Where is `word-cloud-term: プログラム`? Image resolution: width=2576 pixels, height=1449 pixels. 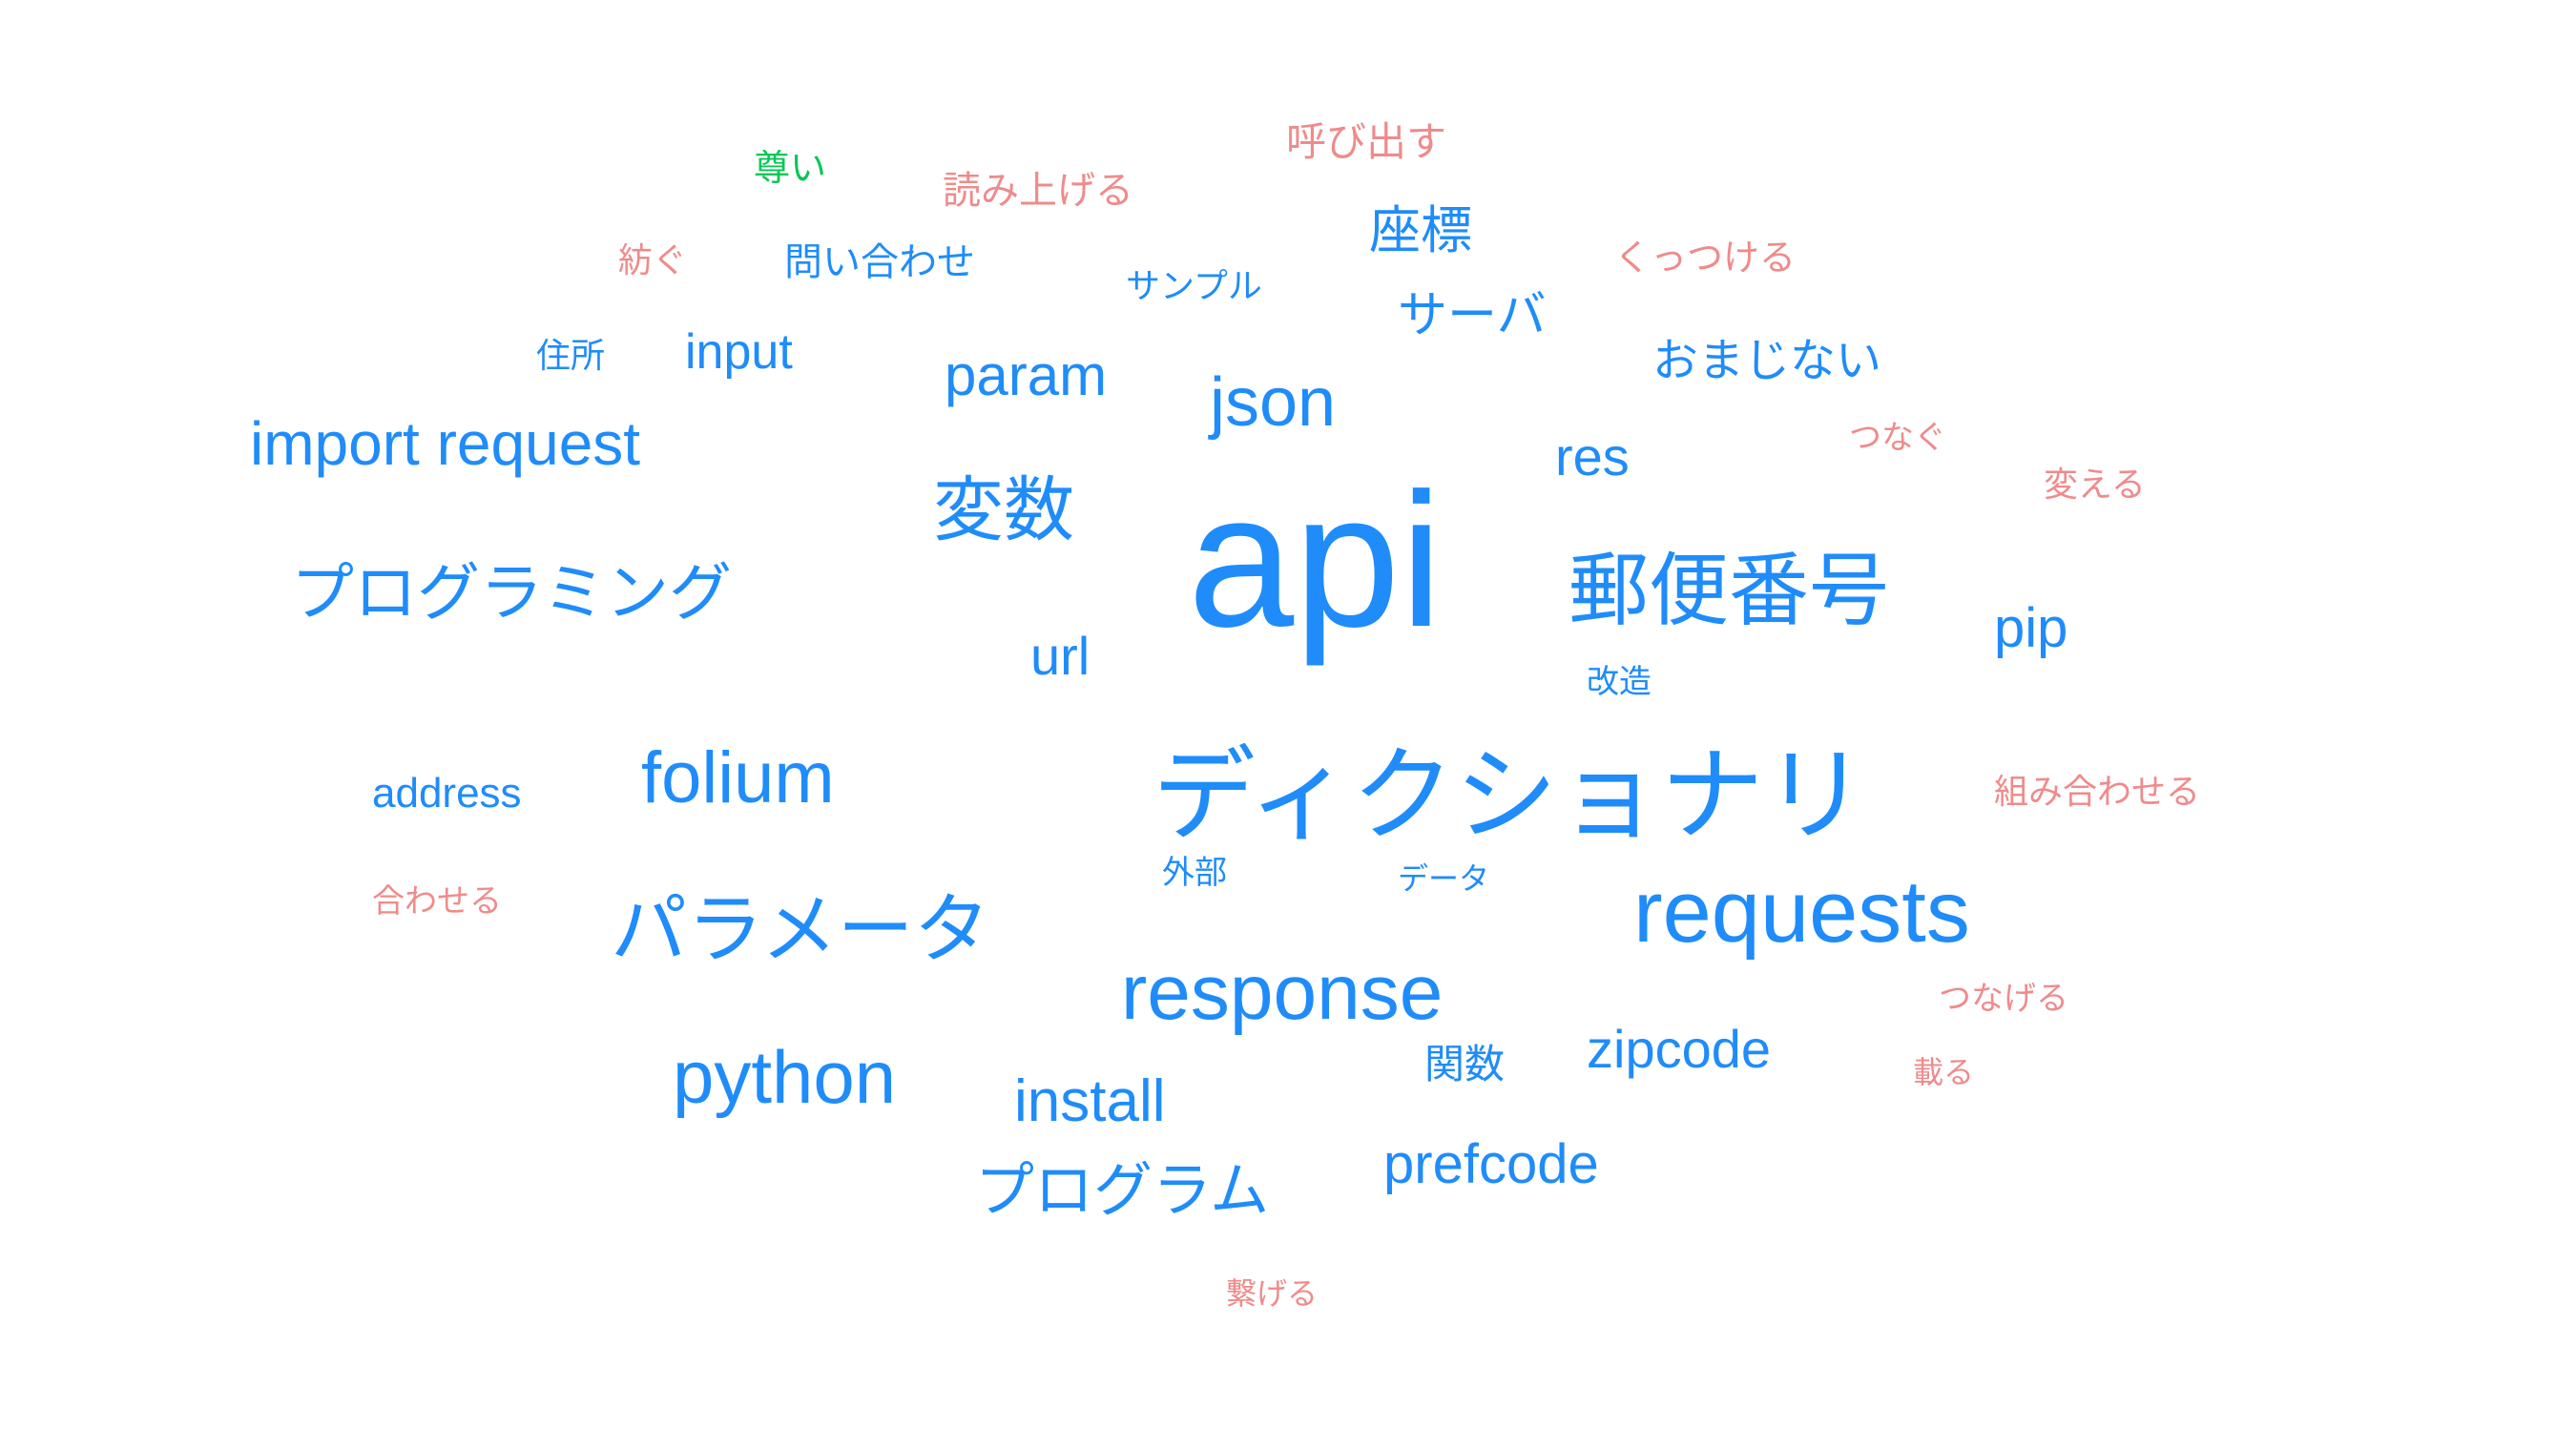 word-cloud-term: プログラム is located at coordinates (1122, 1191).